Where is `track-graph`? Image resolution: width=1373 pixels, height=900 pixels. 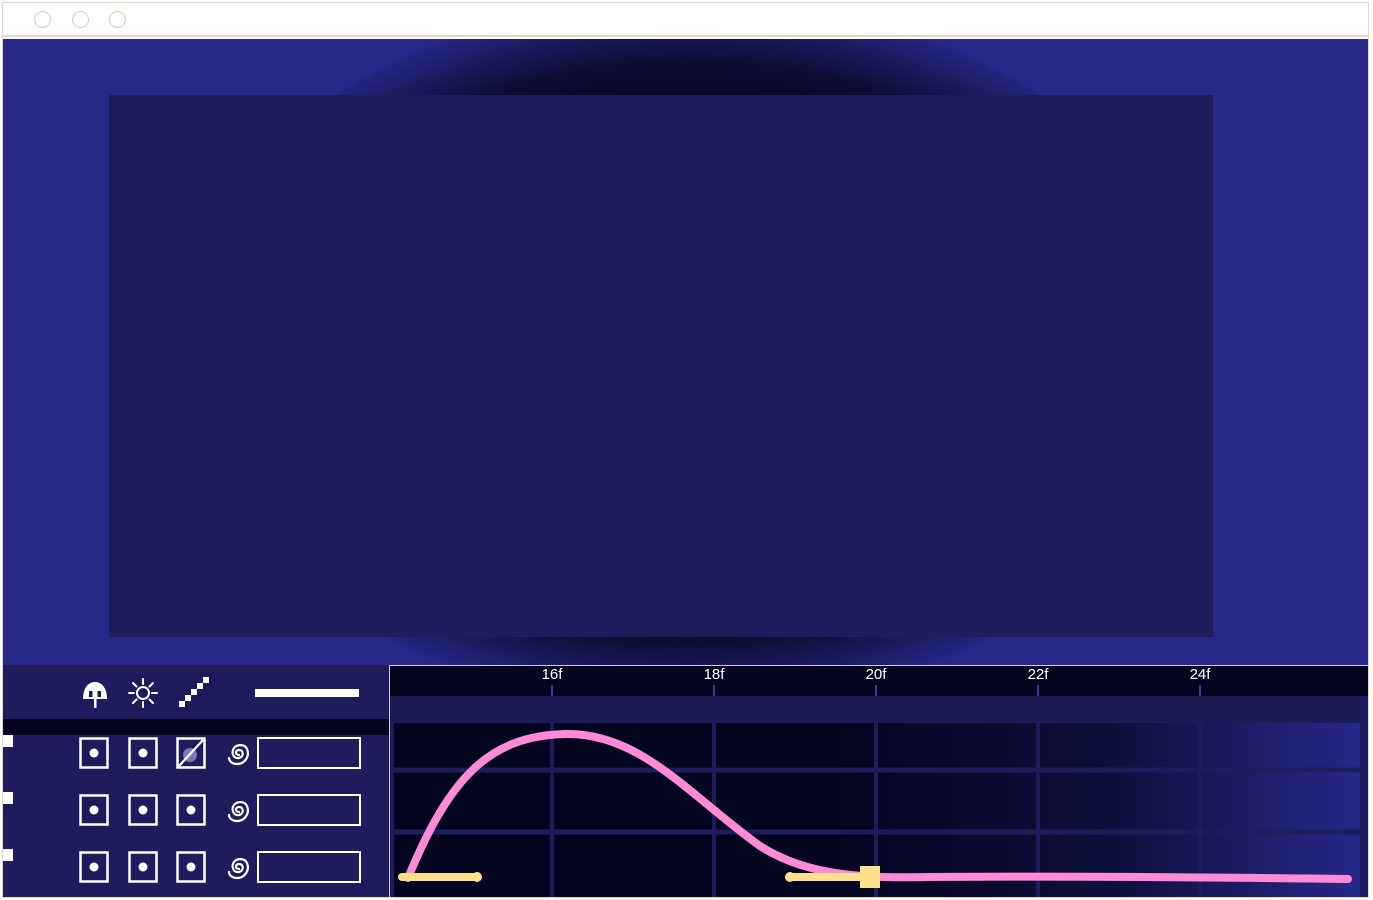 track-graph is located at coordinates (877, 810).